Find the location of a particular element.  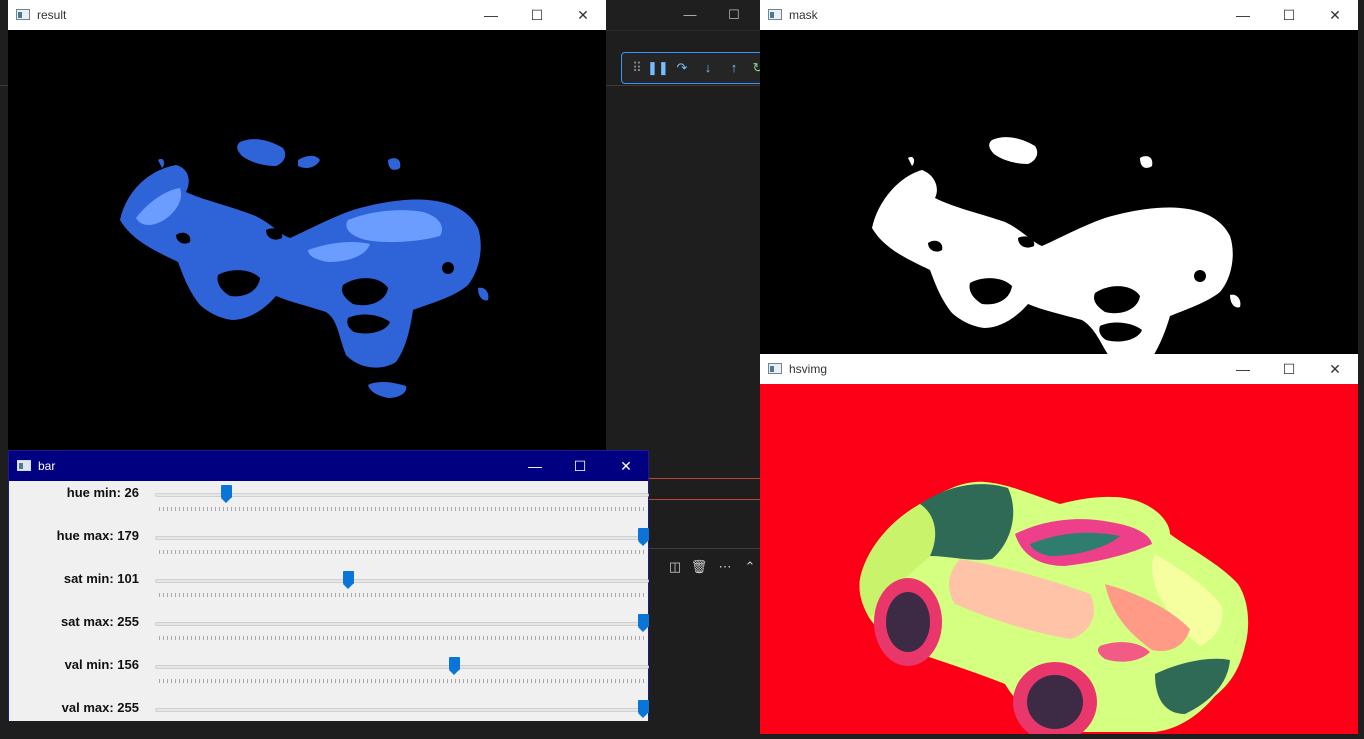

editor-titlebar: — ☐ is located at coordinates (684, 15).